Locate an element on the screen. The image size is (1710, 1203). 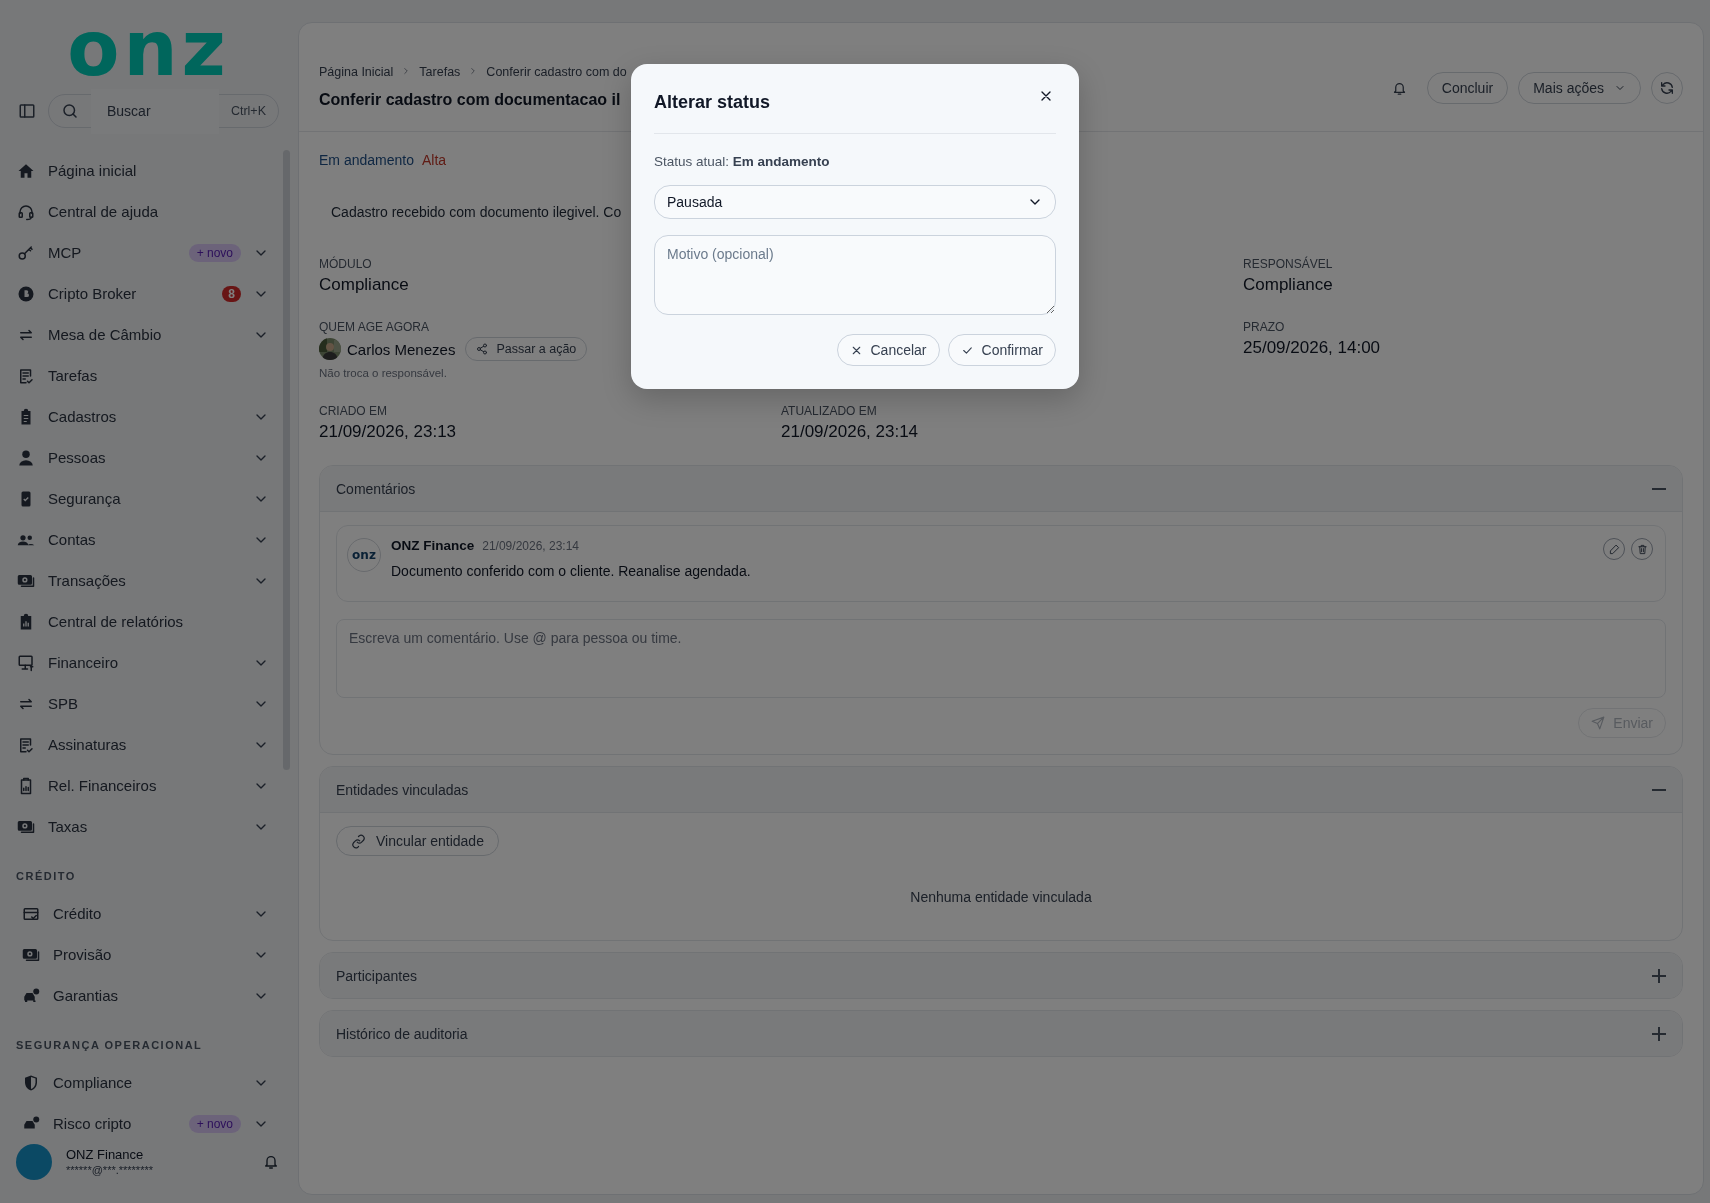
panel-header: Comentários is located at coordinates (1001, 488).